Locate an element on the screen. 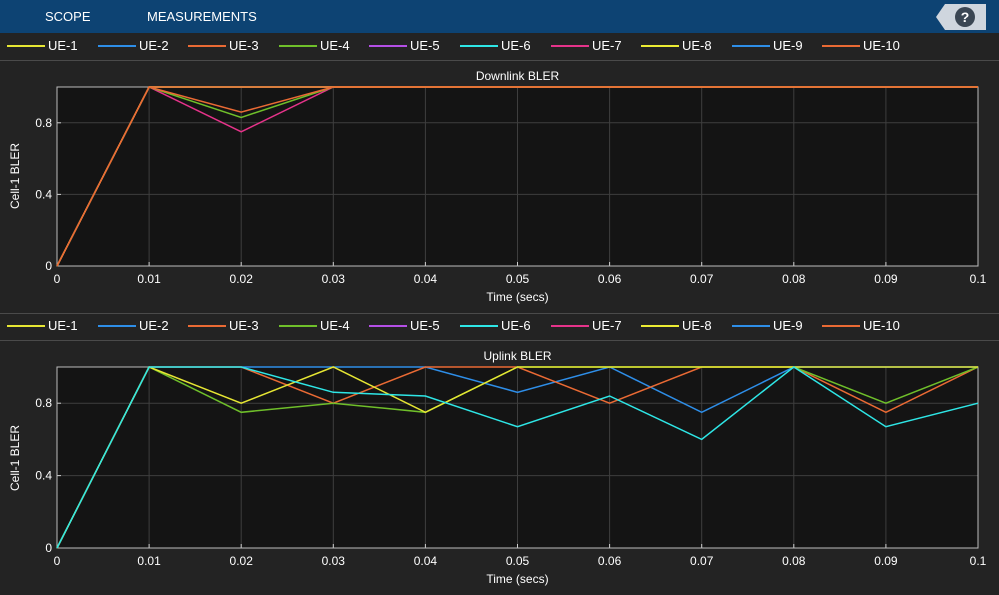 The width and height of the screenshot is (999, 595). help-button: ? is located at coordinates (965, 17).